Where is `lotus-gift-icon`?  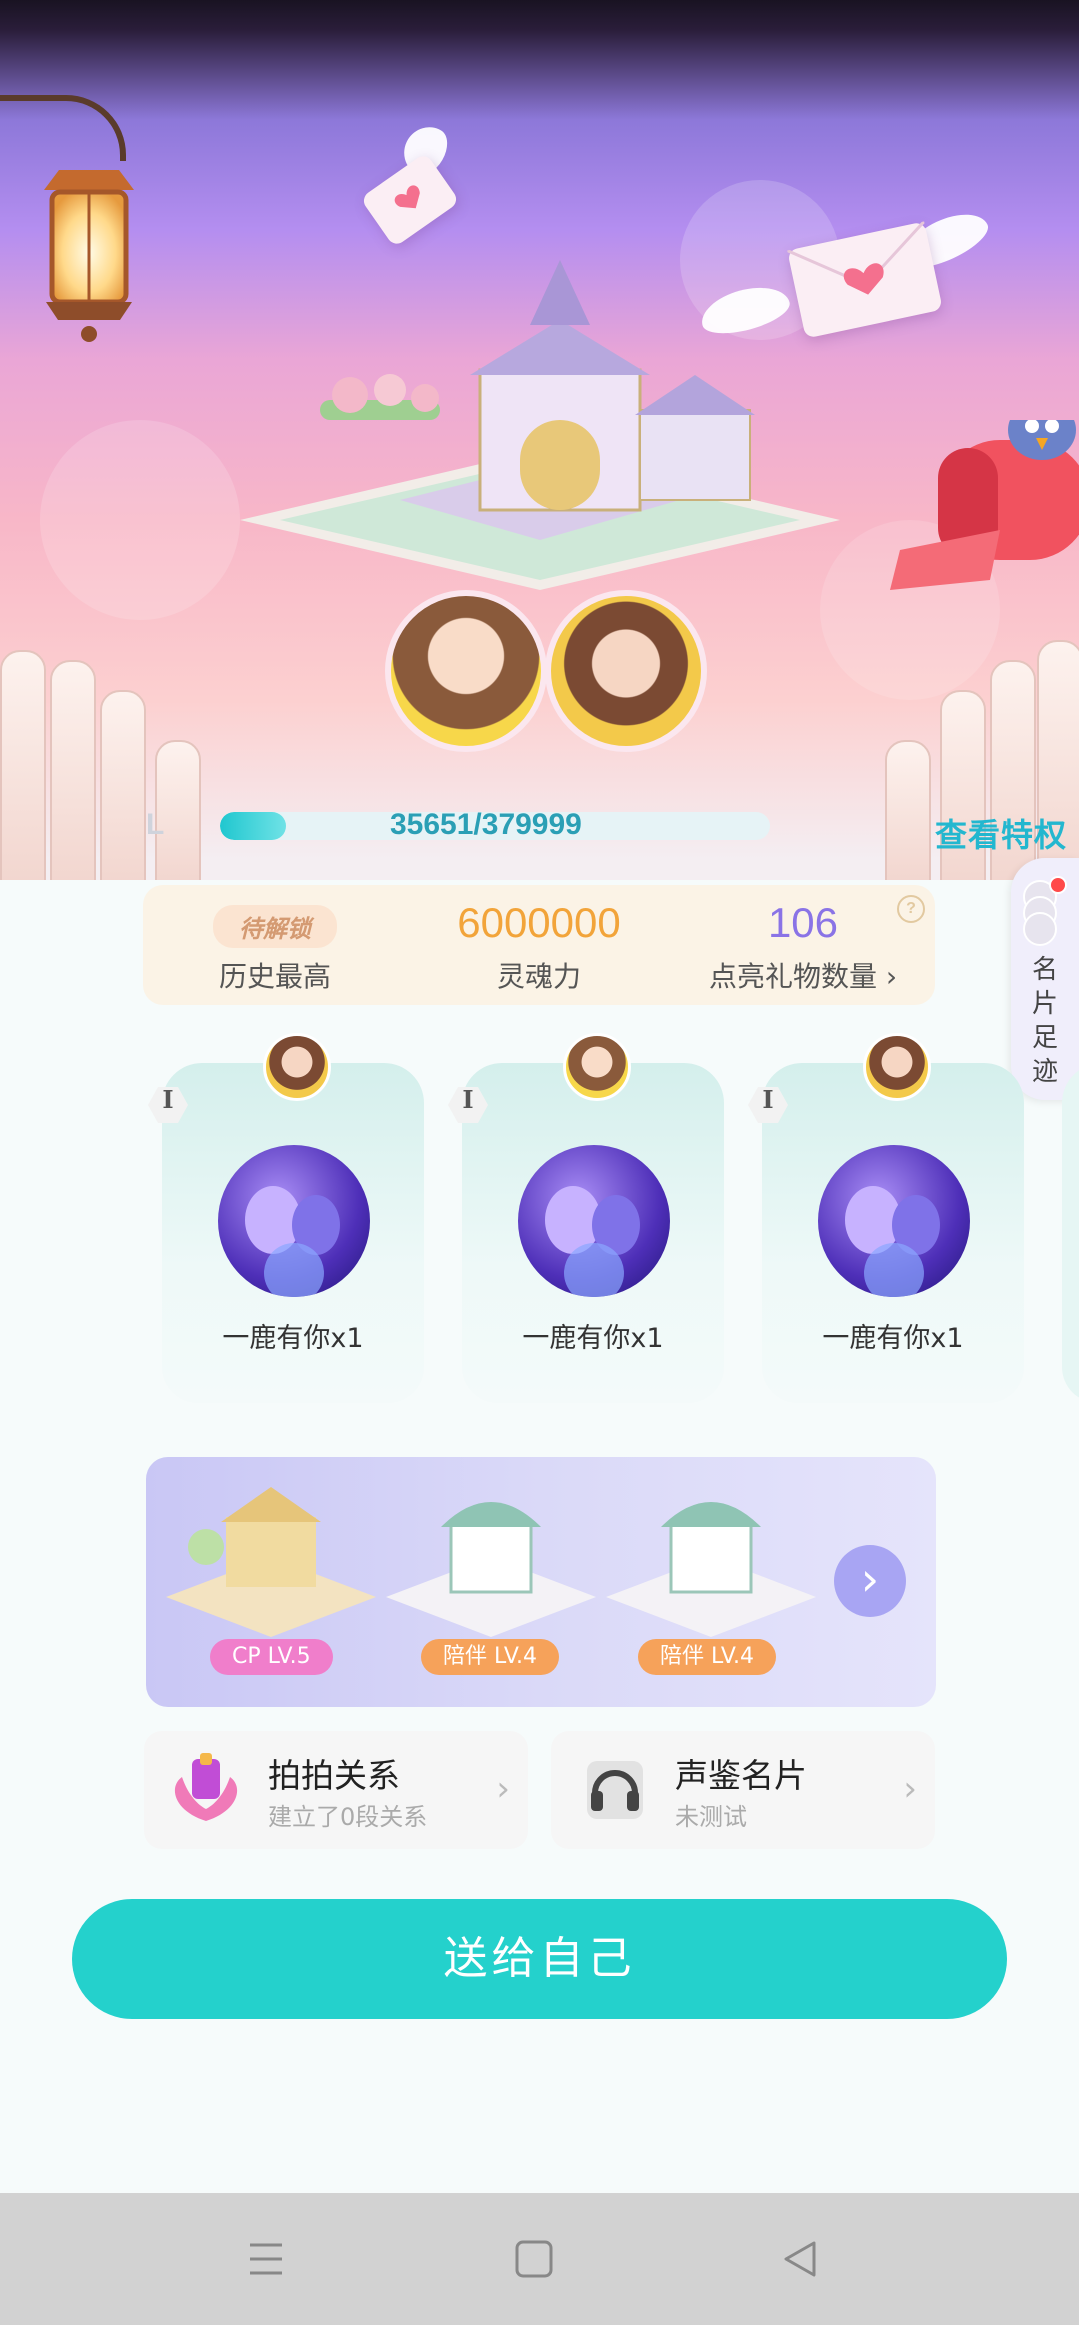
lotus-gift-icon is located at coordinates (206, 1787).